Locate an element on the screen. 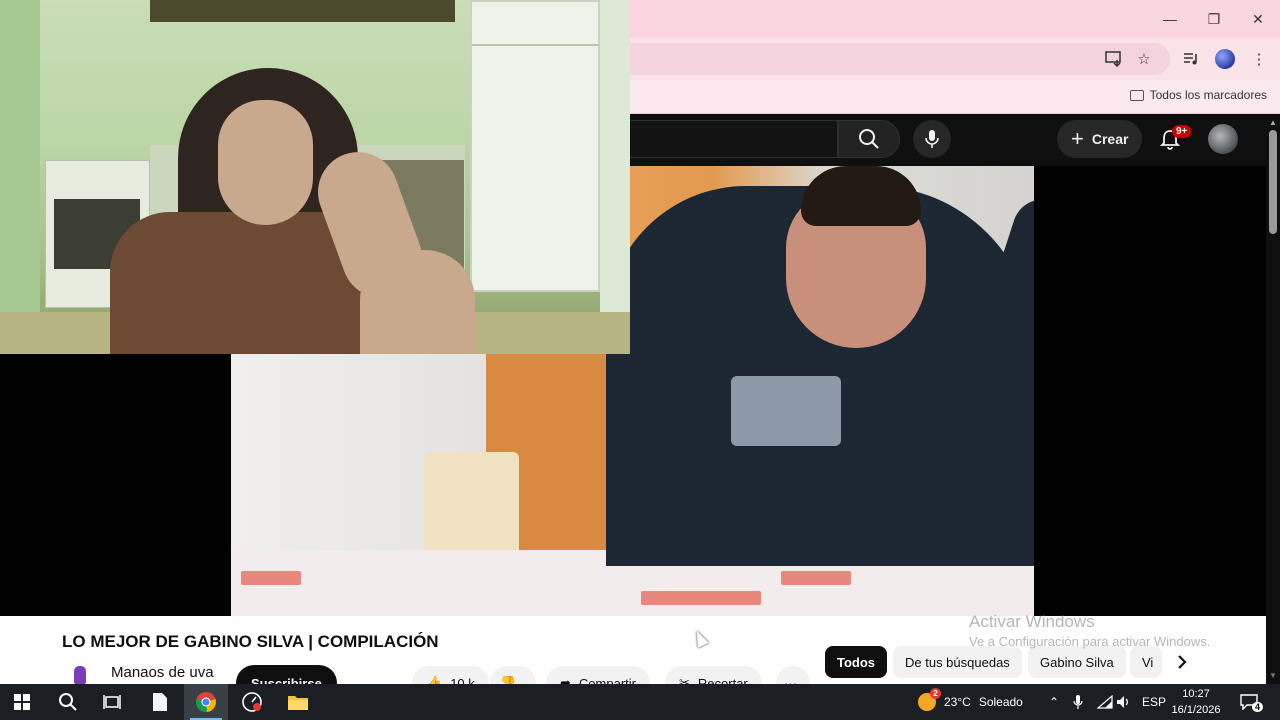 The image size is (1280, 720). webcam-fridge-door-line is located at coordinates (535, 45).